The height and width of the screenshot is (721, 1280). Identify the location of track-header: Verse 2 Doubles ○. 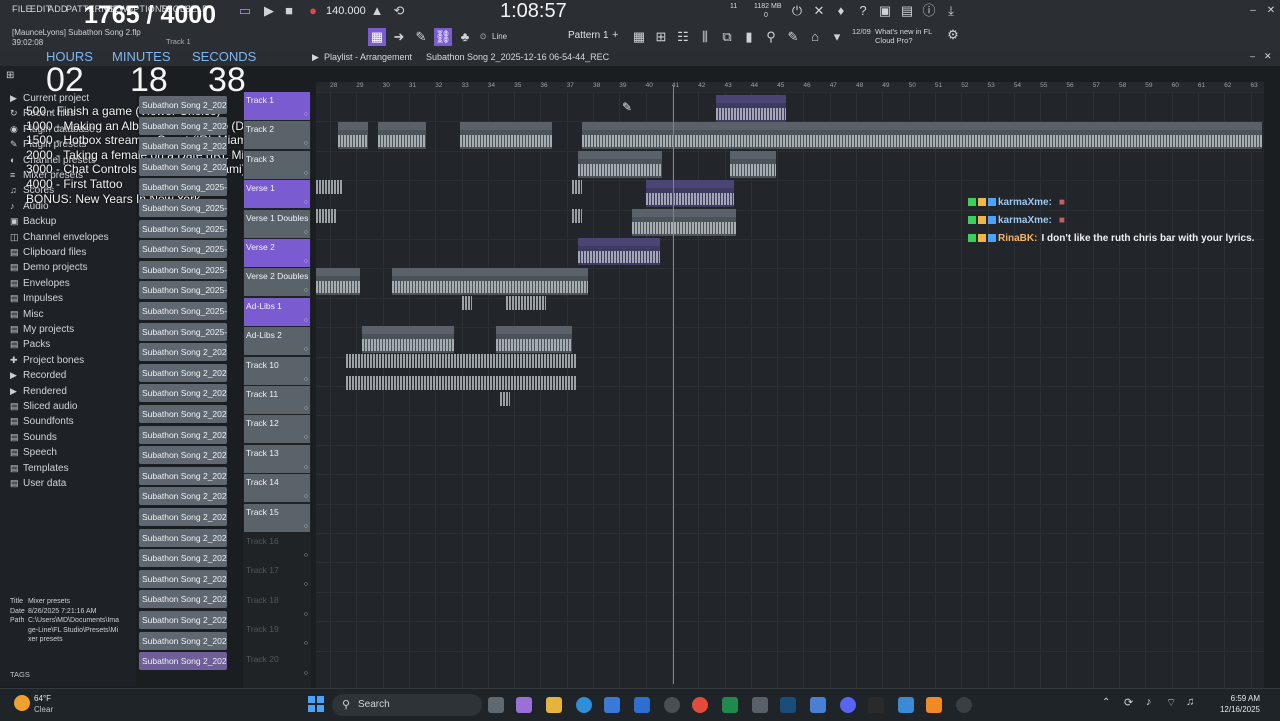
(277, 282).